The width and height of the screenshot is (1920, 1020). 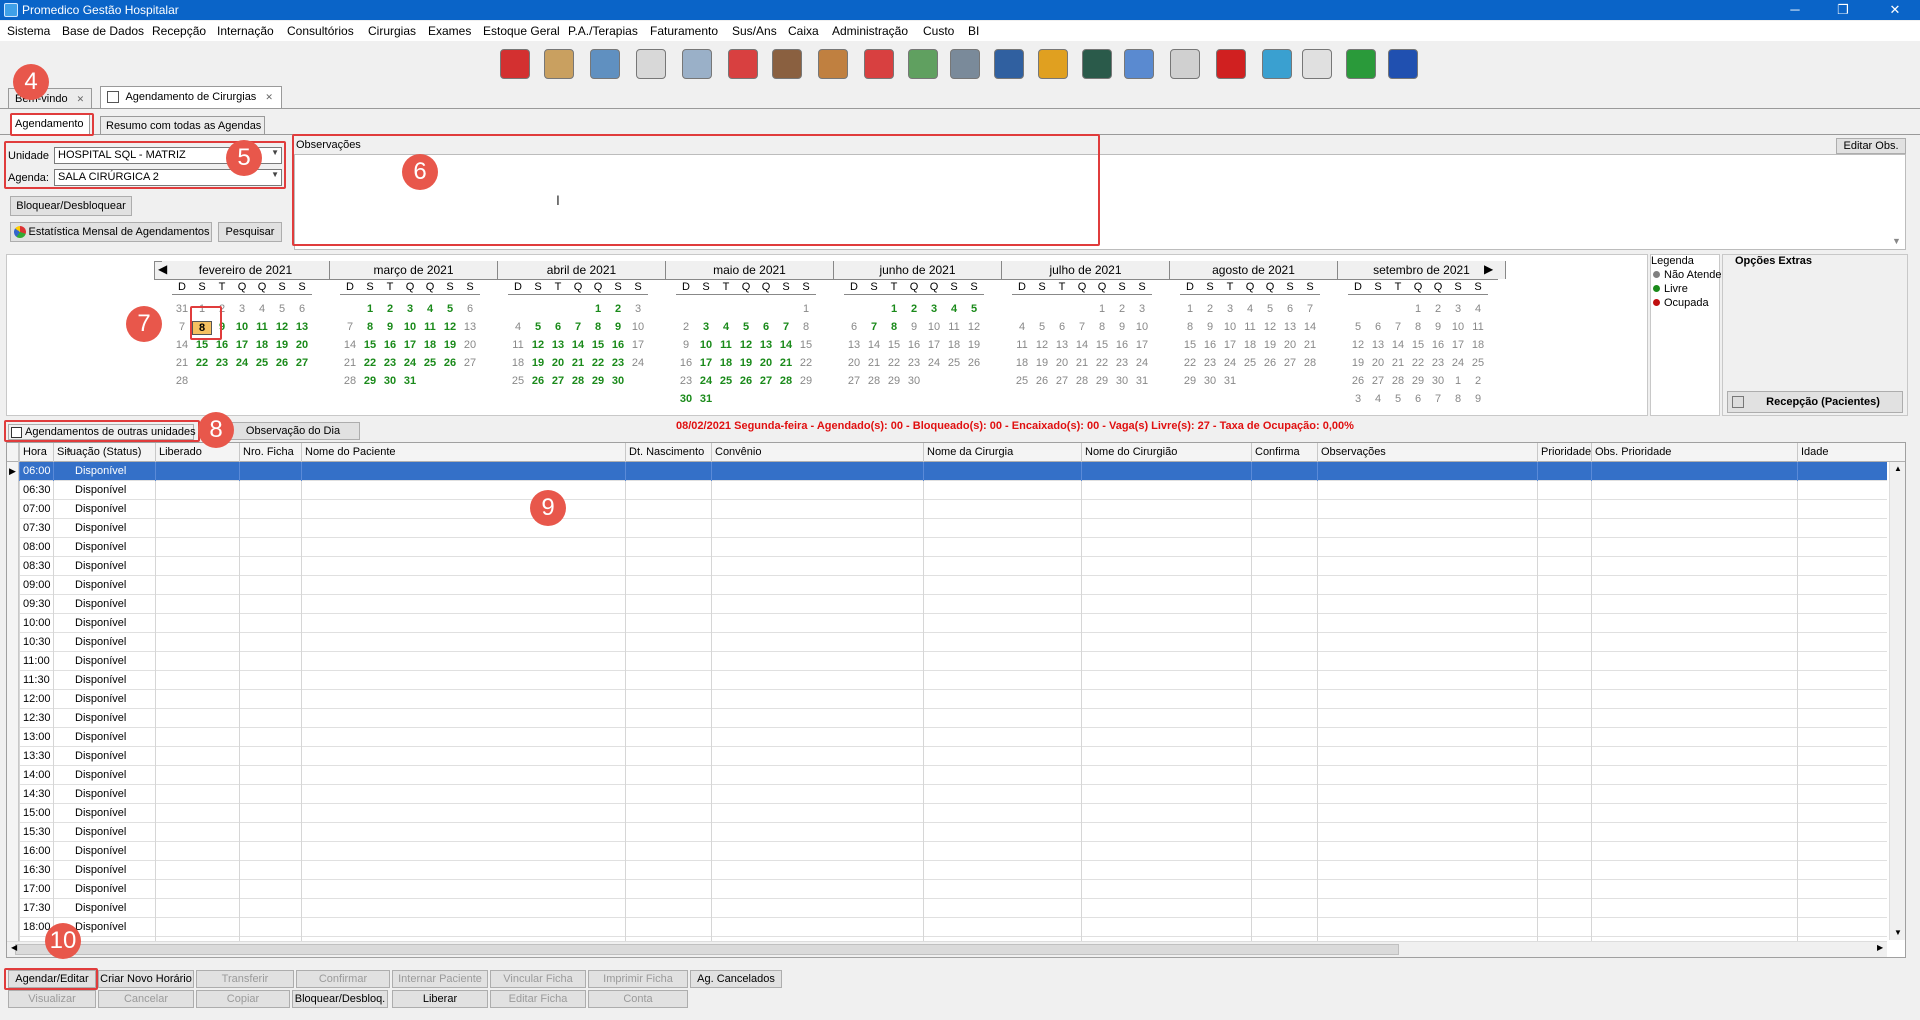 I want to click on vertical-scrollbar: ▲ ▼, so click(x=1897, y=701).